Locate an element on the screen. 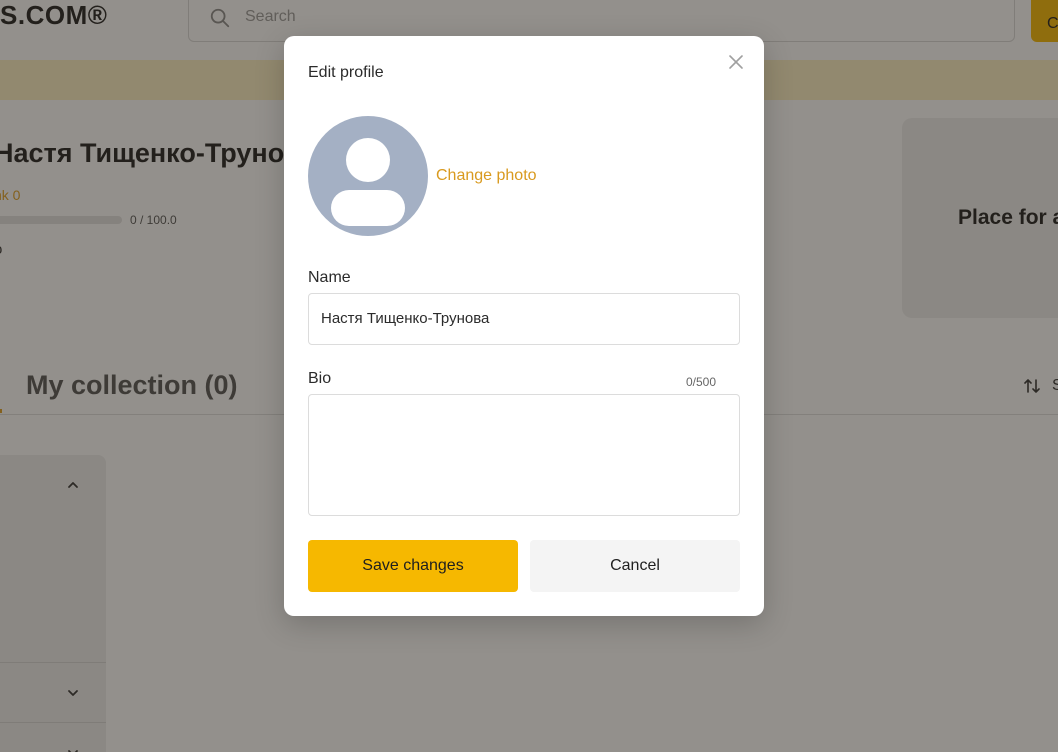 The image size is (1058, 752). avatar is located at coordinates (368, 176).